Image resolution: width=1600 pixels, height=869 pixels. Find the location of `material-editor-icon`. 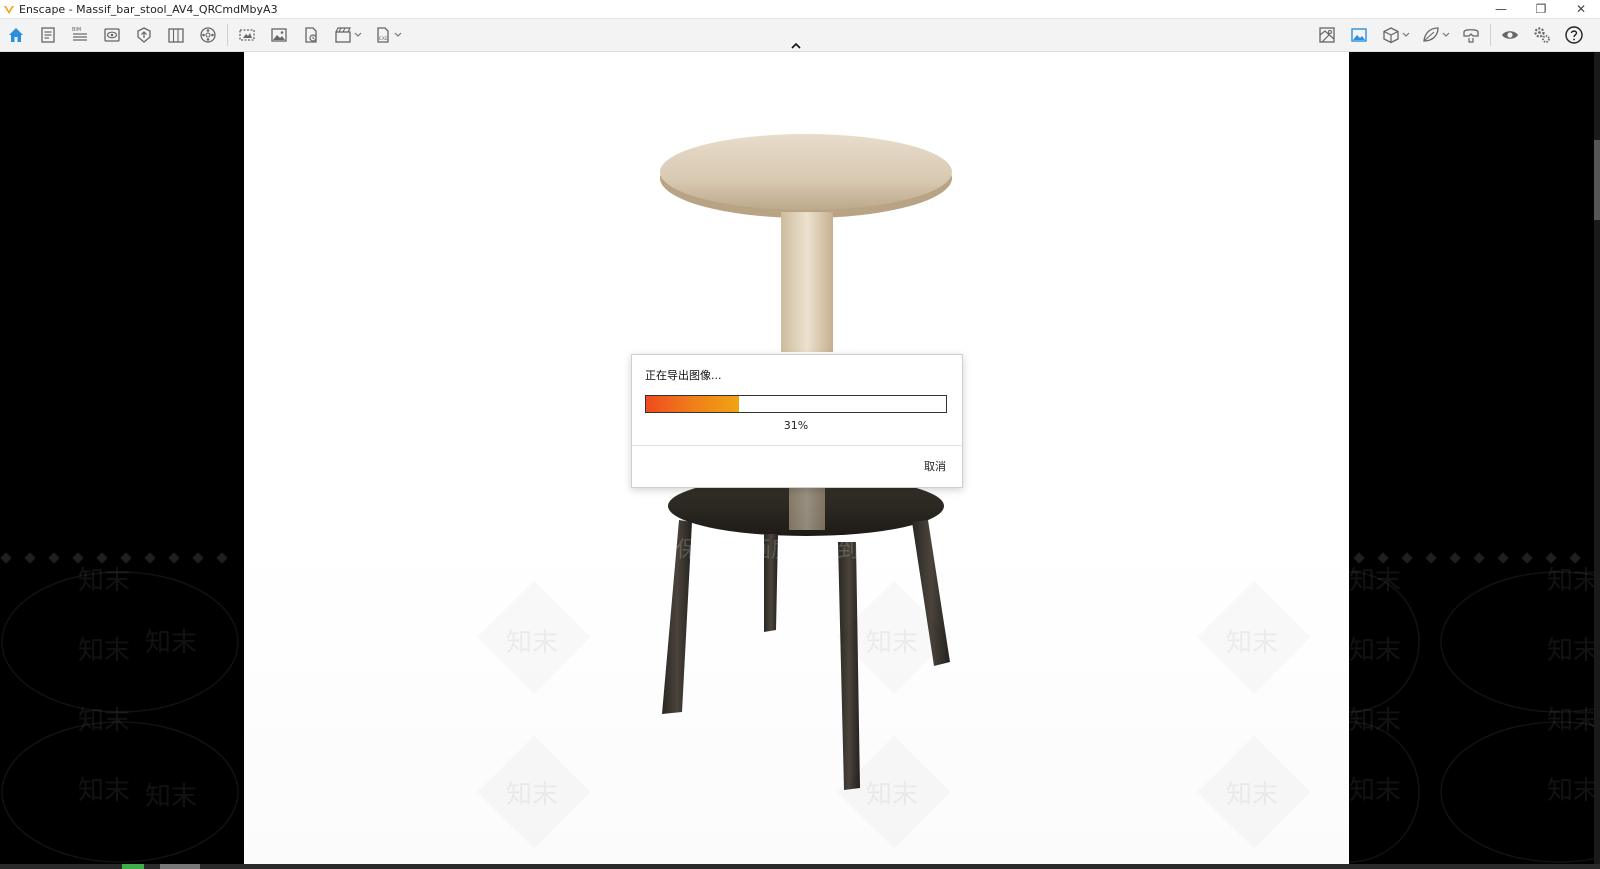

material-editor-icon is located at coordinates (1327, 35).